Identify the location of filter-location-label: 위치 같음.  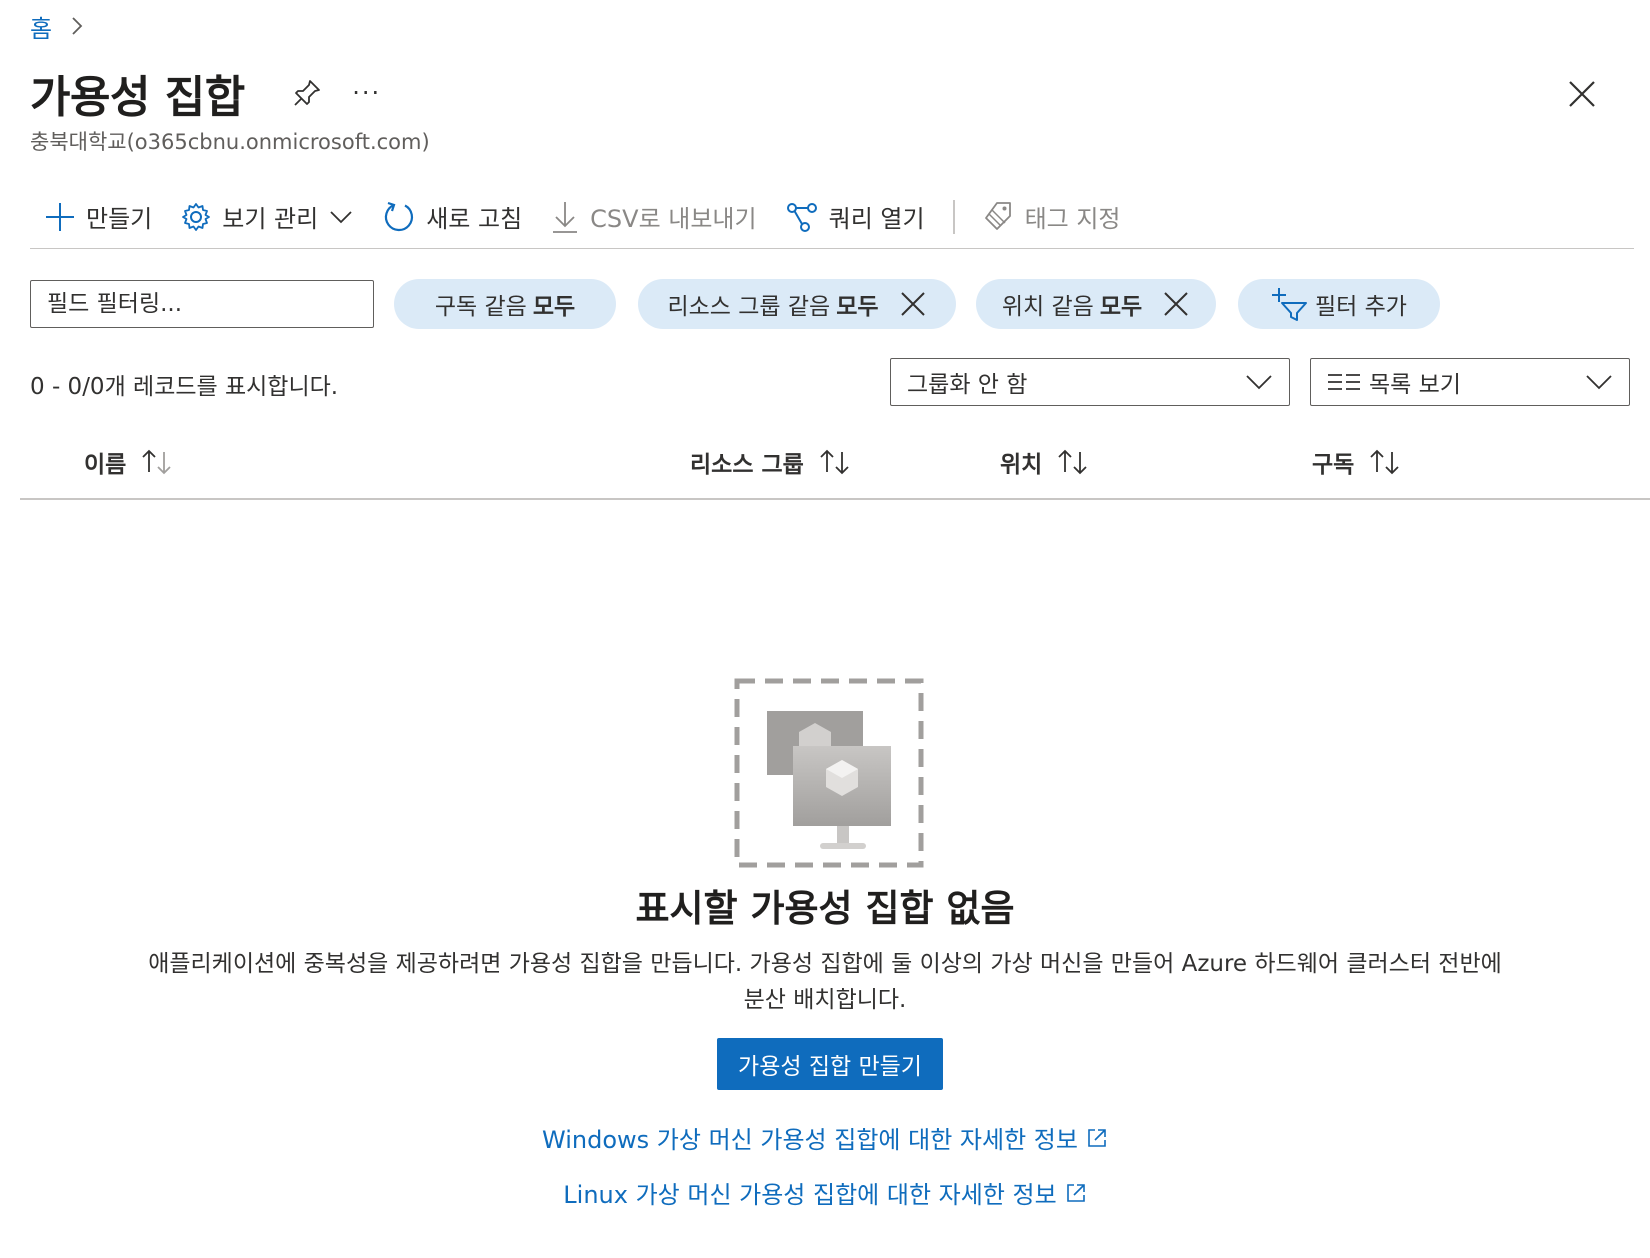
(1047, 307).